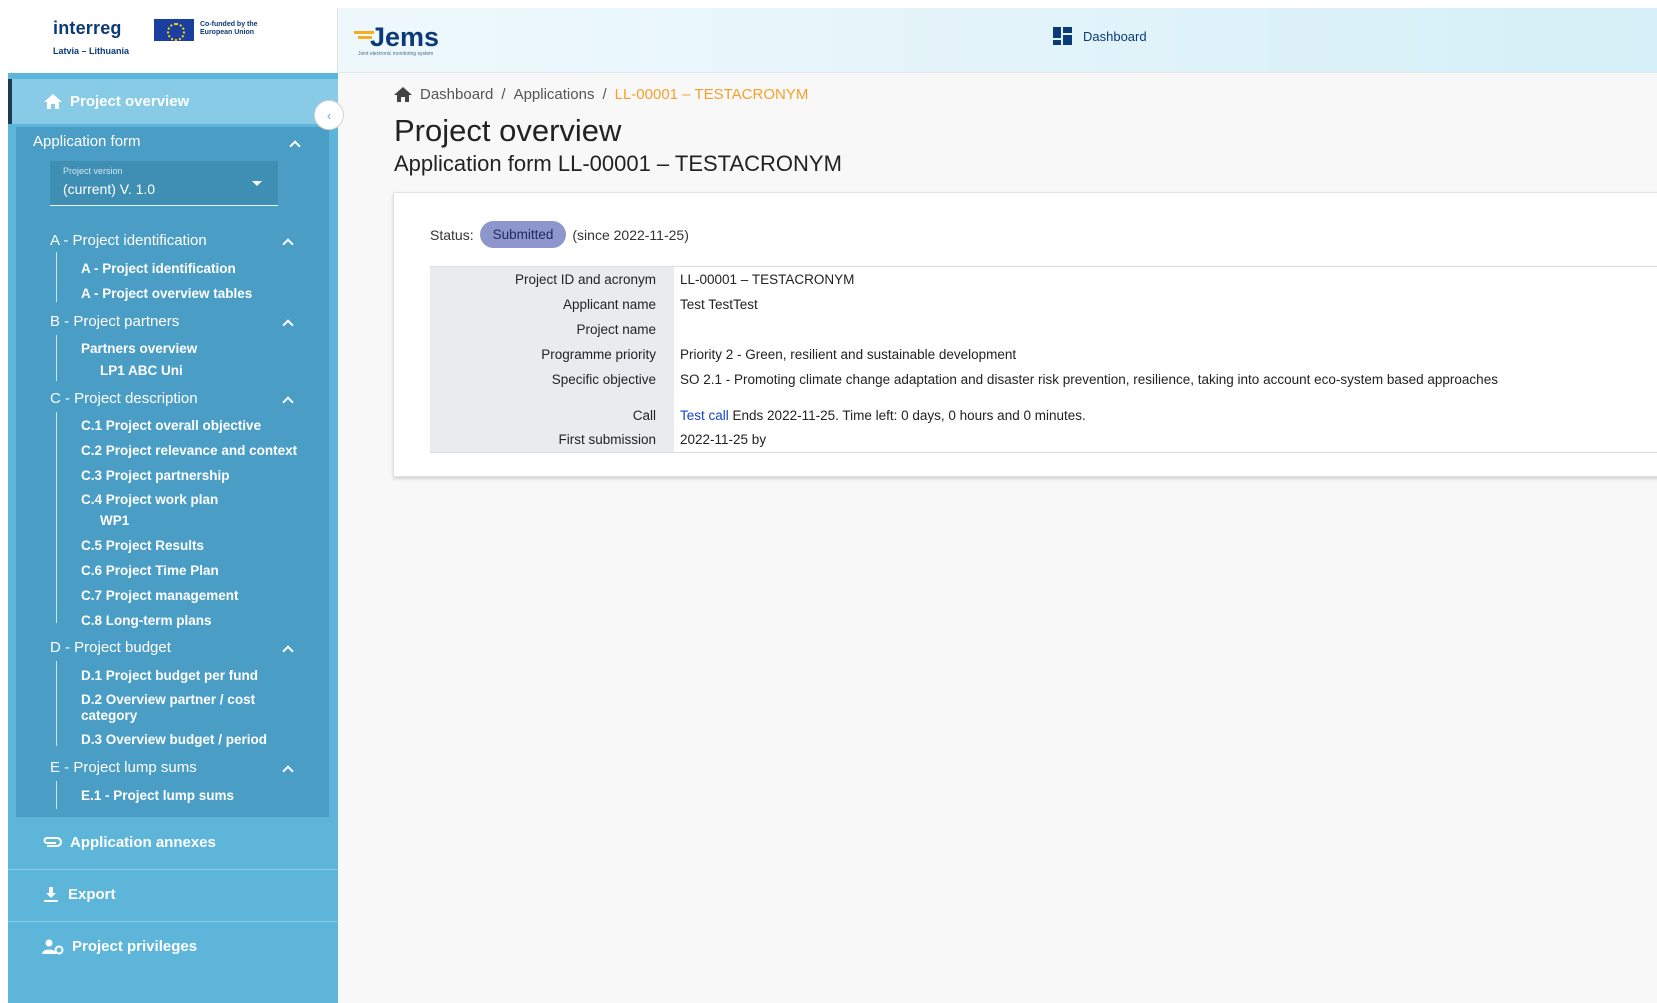 Image resolution: width=1657 pixels, height=1003 pixels. Describe the element at coordinates (456, 94) in the screenshot. I see `breadcrumb-dashboard: Dashboard` at that location.